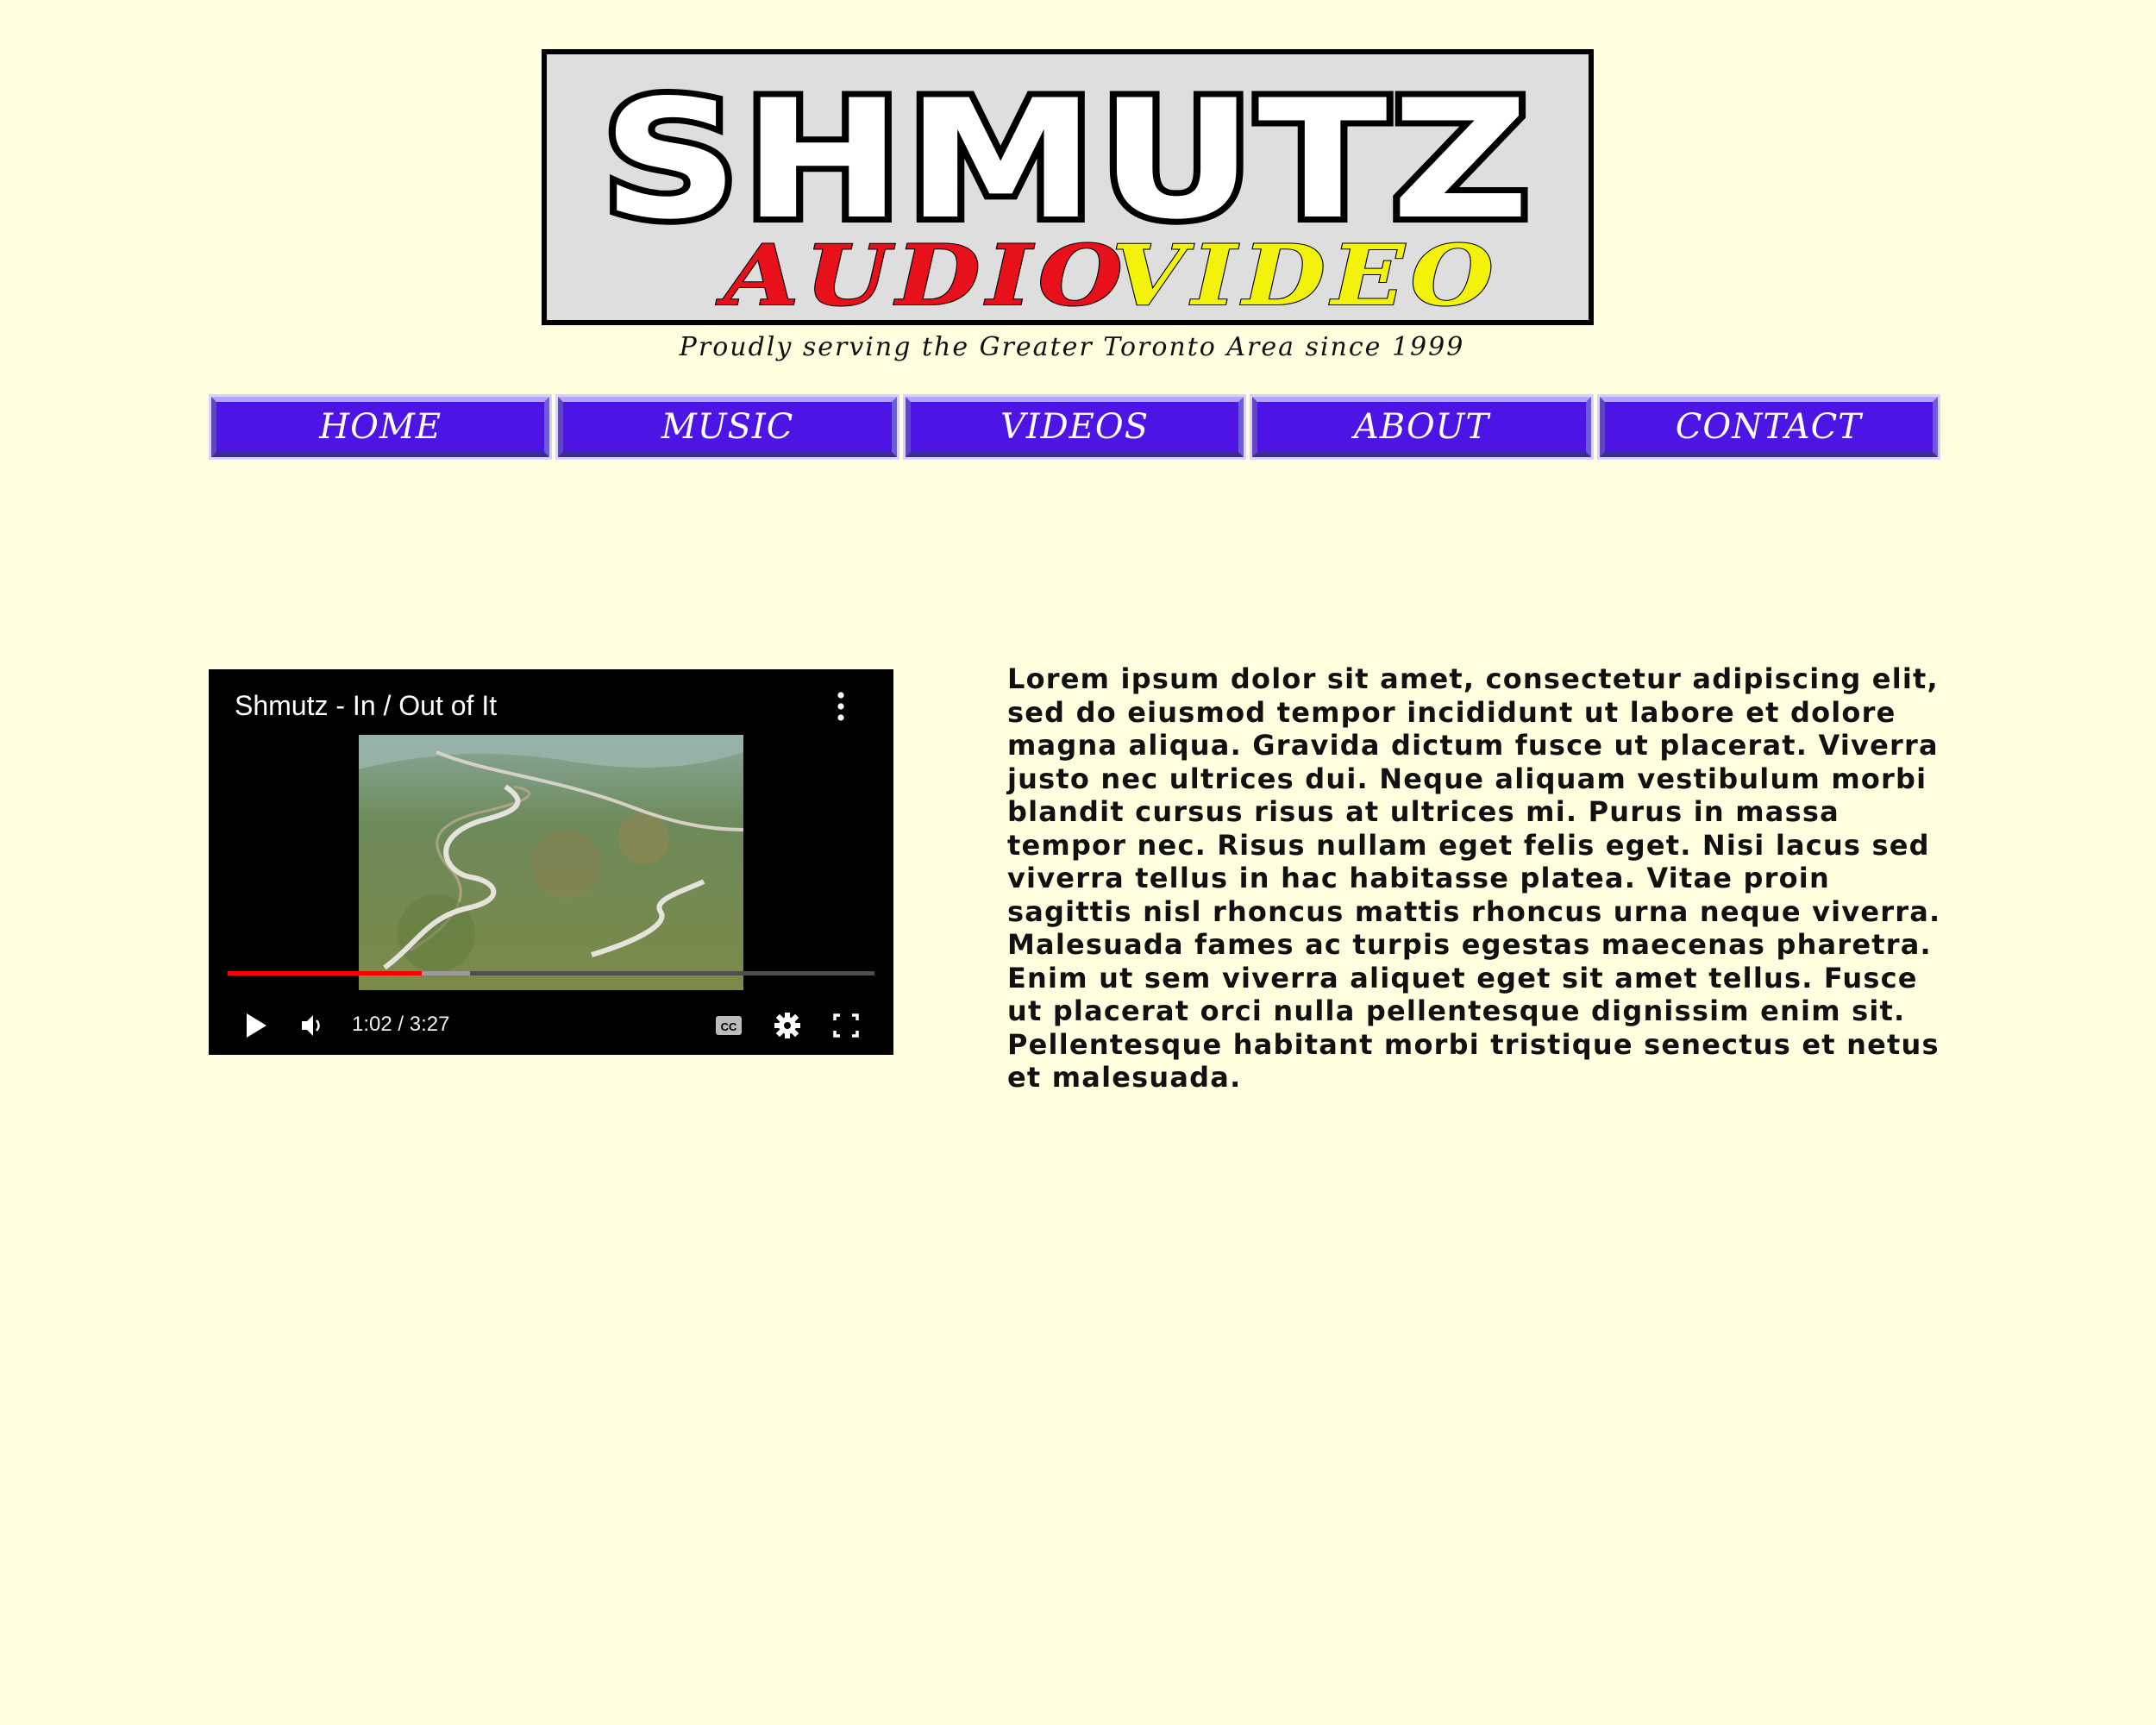 The height and width of the screenshot is (1725, 2156). I want to click on video-thumbnail, so click(551, 862).